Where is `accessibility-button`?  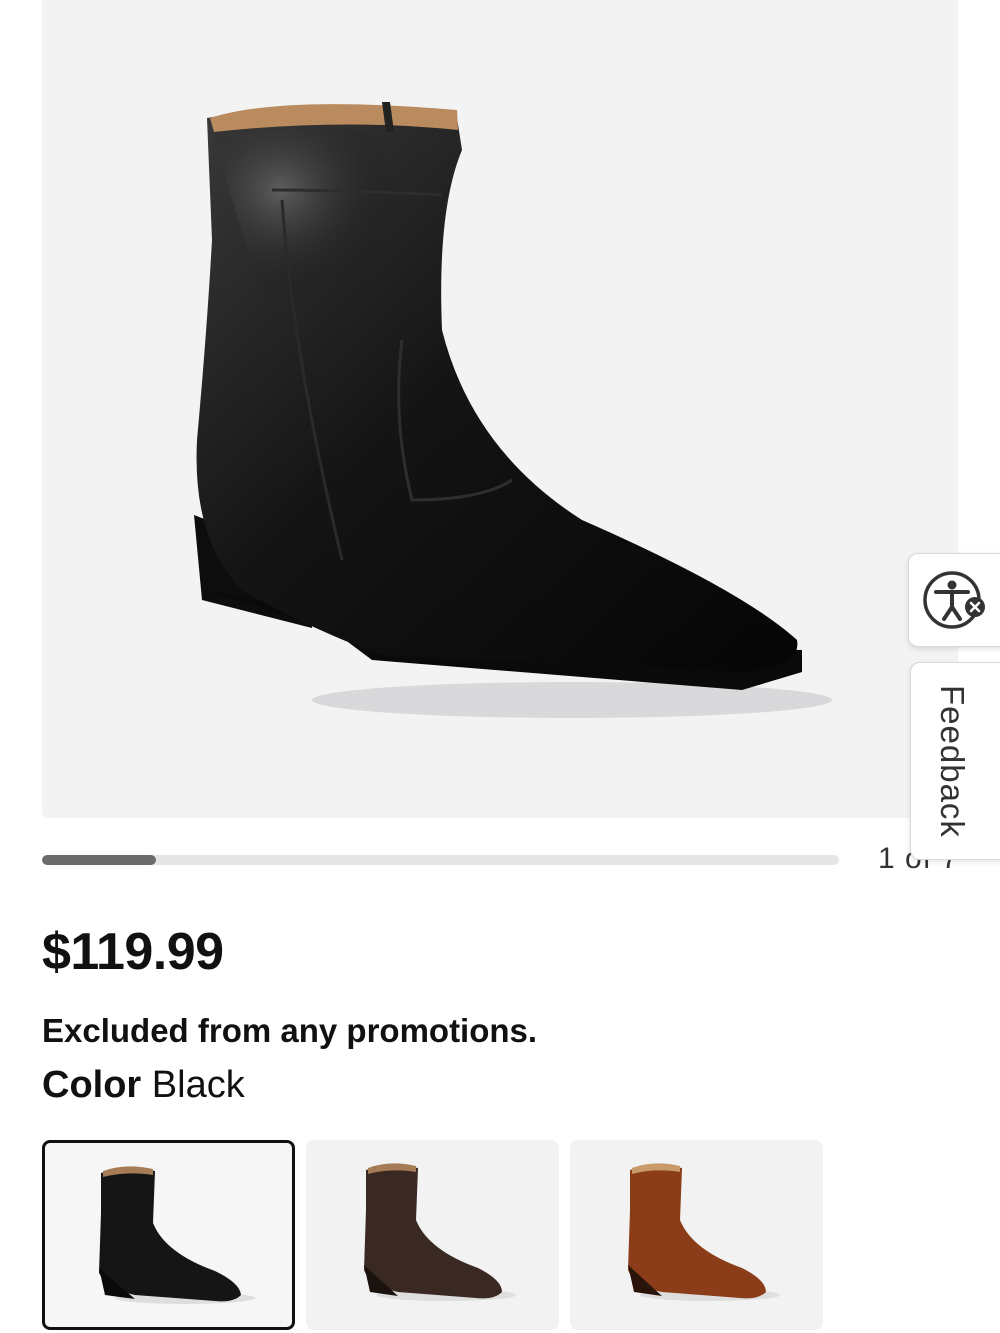
accessibility-button is located at coordinates (954, 600).